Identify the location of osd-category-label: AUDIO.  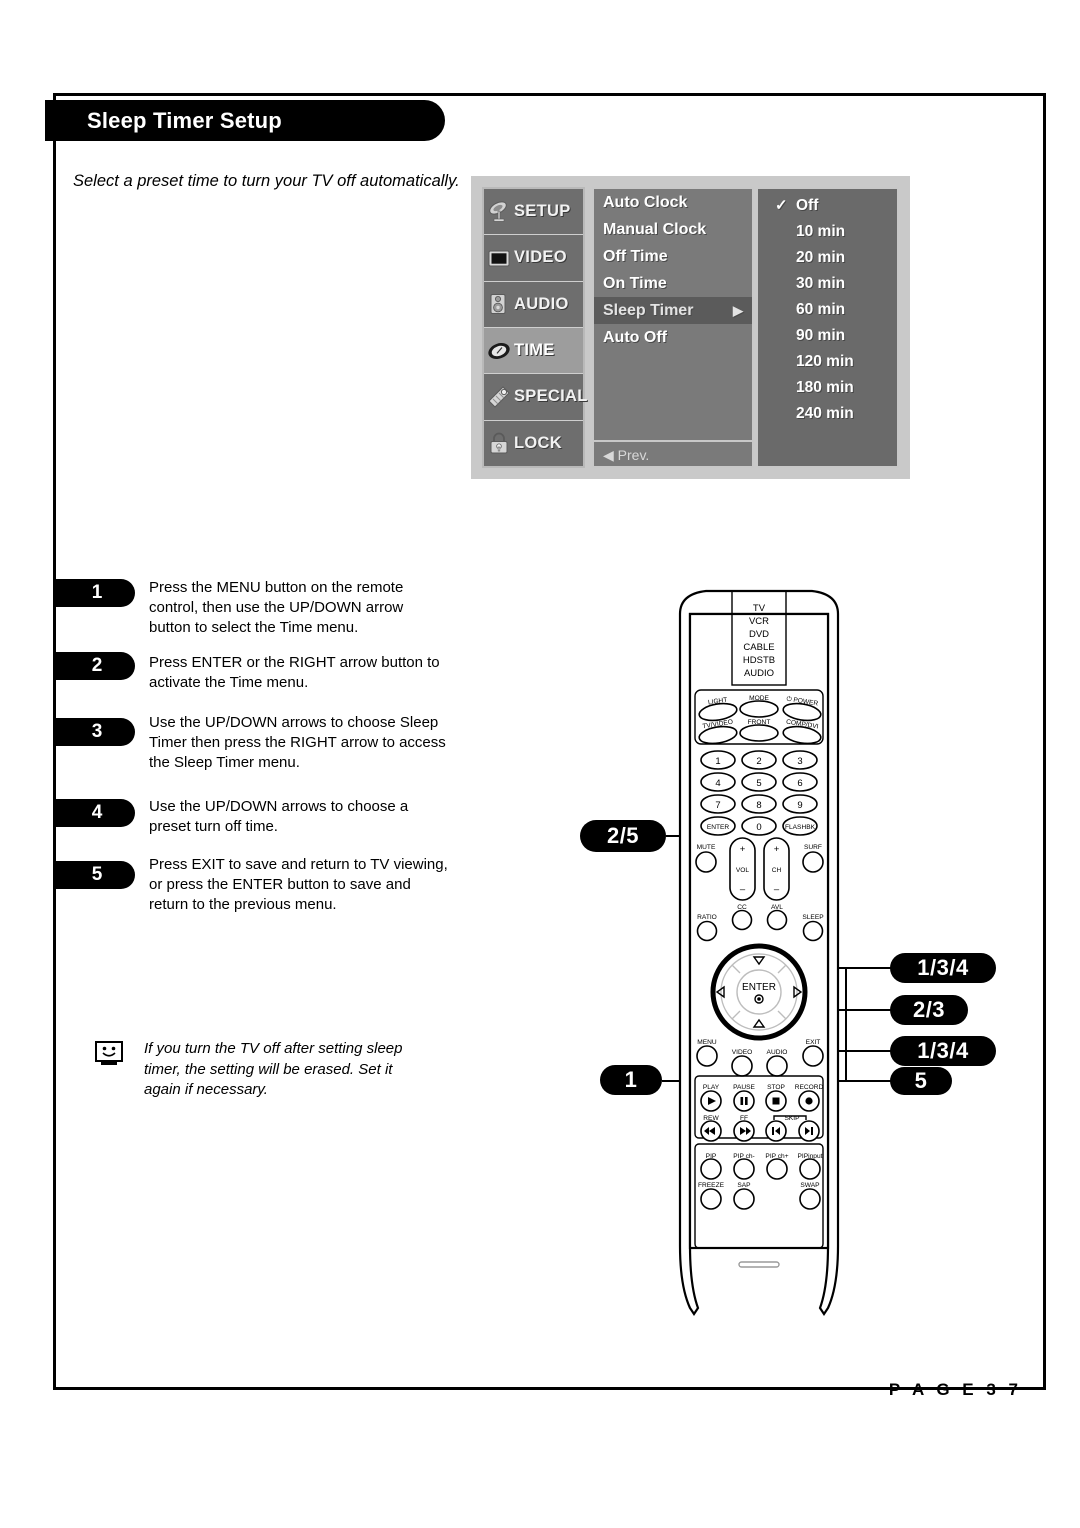
(541, 303).